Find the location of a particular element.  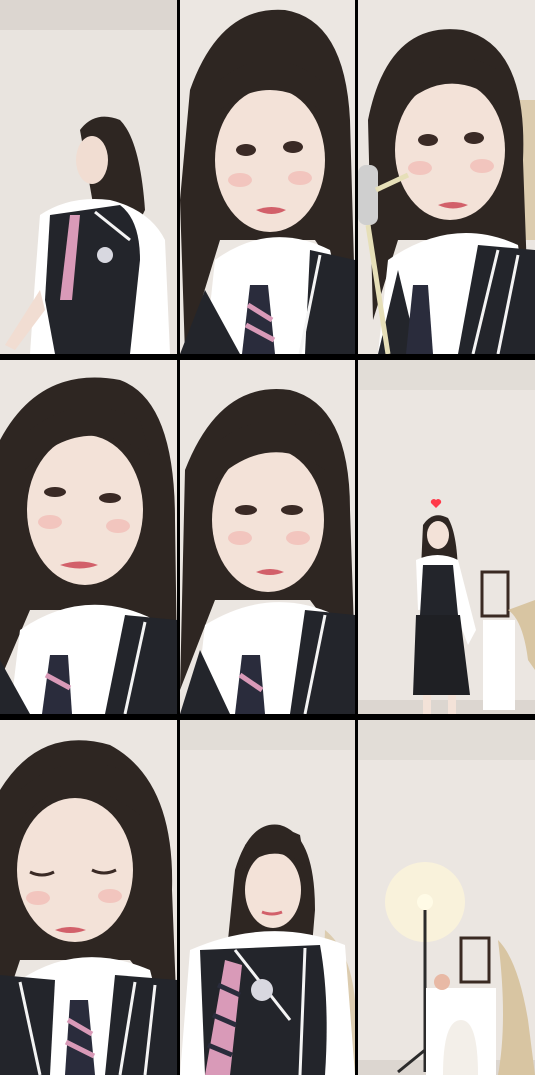

tile-5-image is located at coordinates (267, 537).